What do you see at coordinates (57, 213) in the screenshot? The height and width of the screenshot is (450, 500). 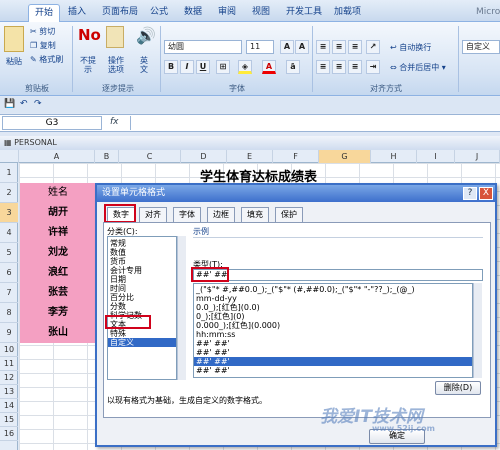 I see `name-cell: 胡开` at bounding box center [57, 213].